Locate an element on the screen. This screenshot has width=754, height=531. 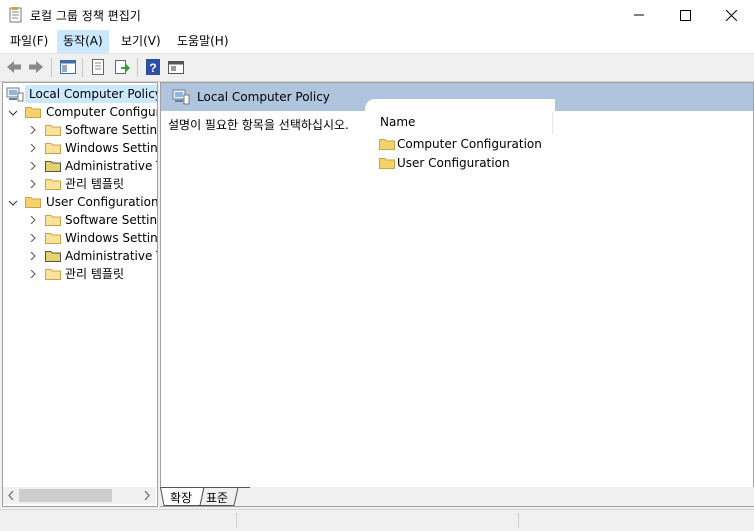
tree-item-computer-windows-settings: Windows Setting is located at coordinates (80, 148).